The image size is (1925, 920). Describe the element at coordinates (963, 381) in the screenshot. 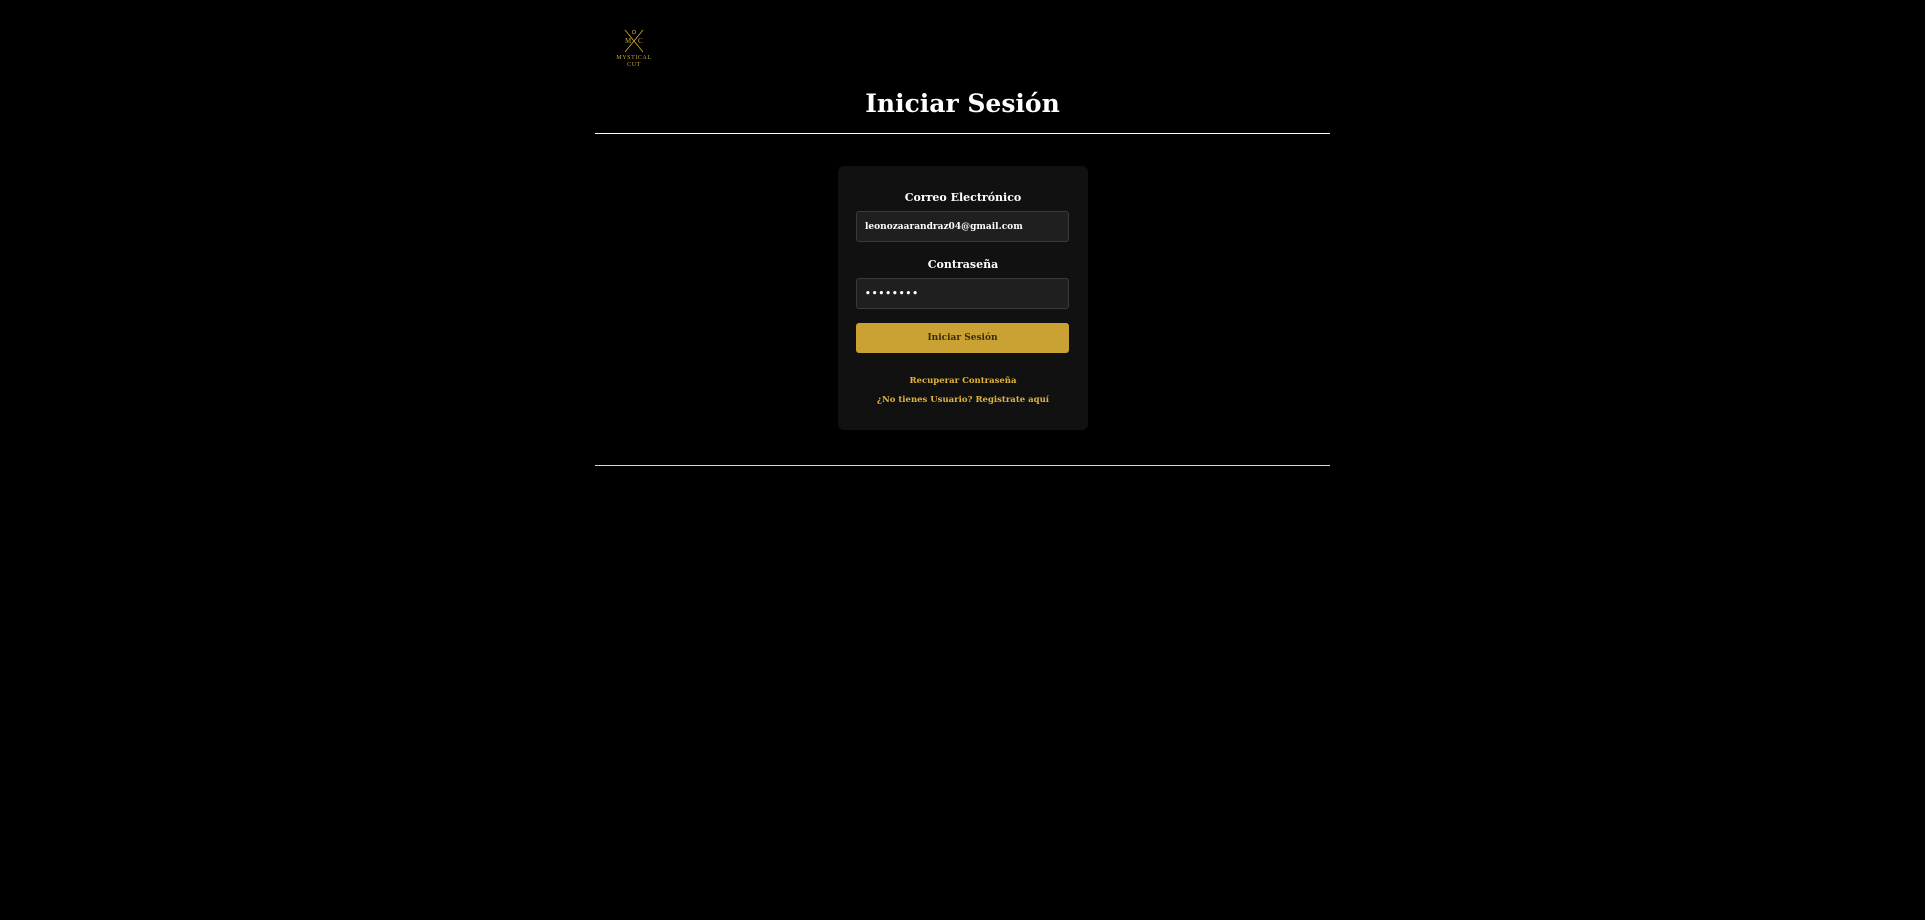

I see `recover-password-link: Recuperar Contraseña` at that location.